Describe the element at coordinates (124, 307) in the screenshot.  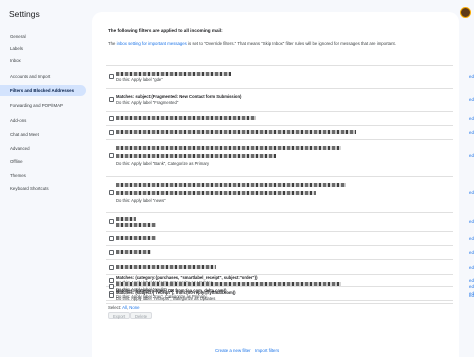
I see `select-controls: Select: All, None` at that location.